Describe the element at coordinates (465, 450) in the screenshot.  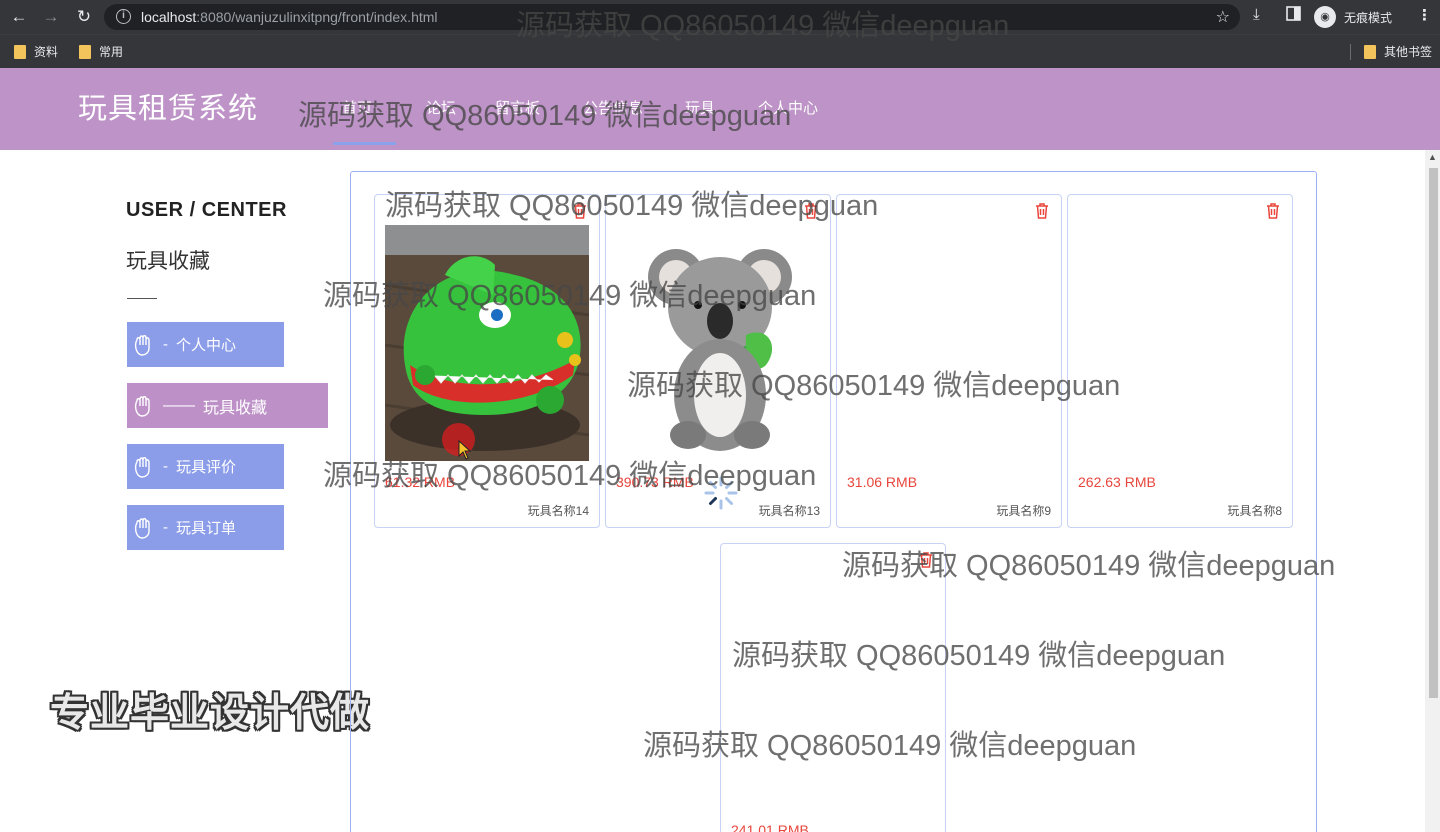
I see `mouse-cursor-icon` at that location.